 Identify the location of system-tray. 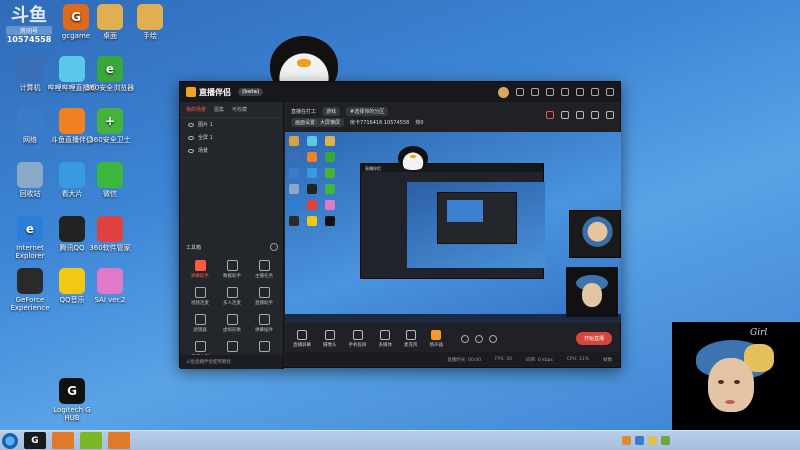
(646, 440).